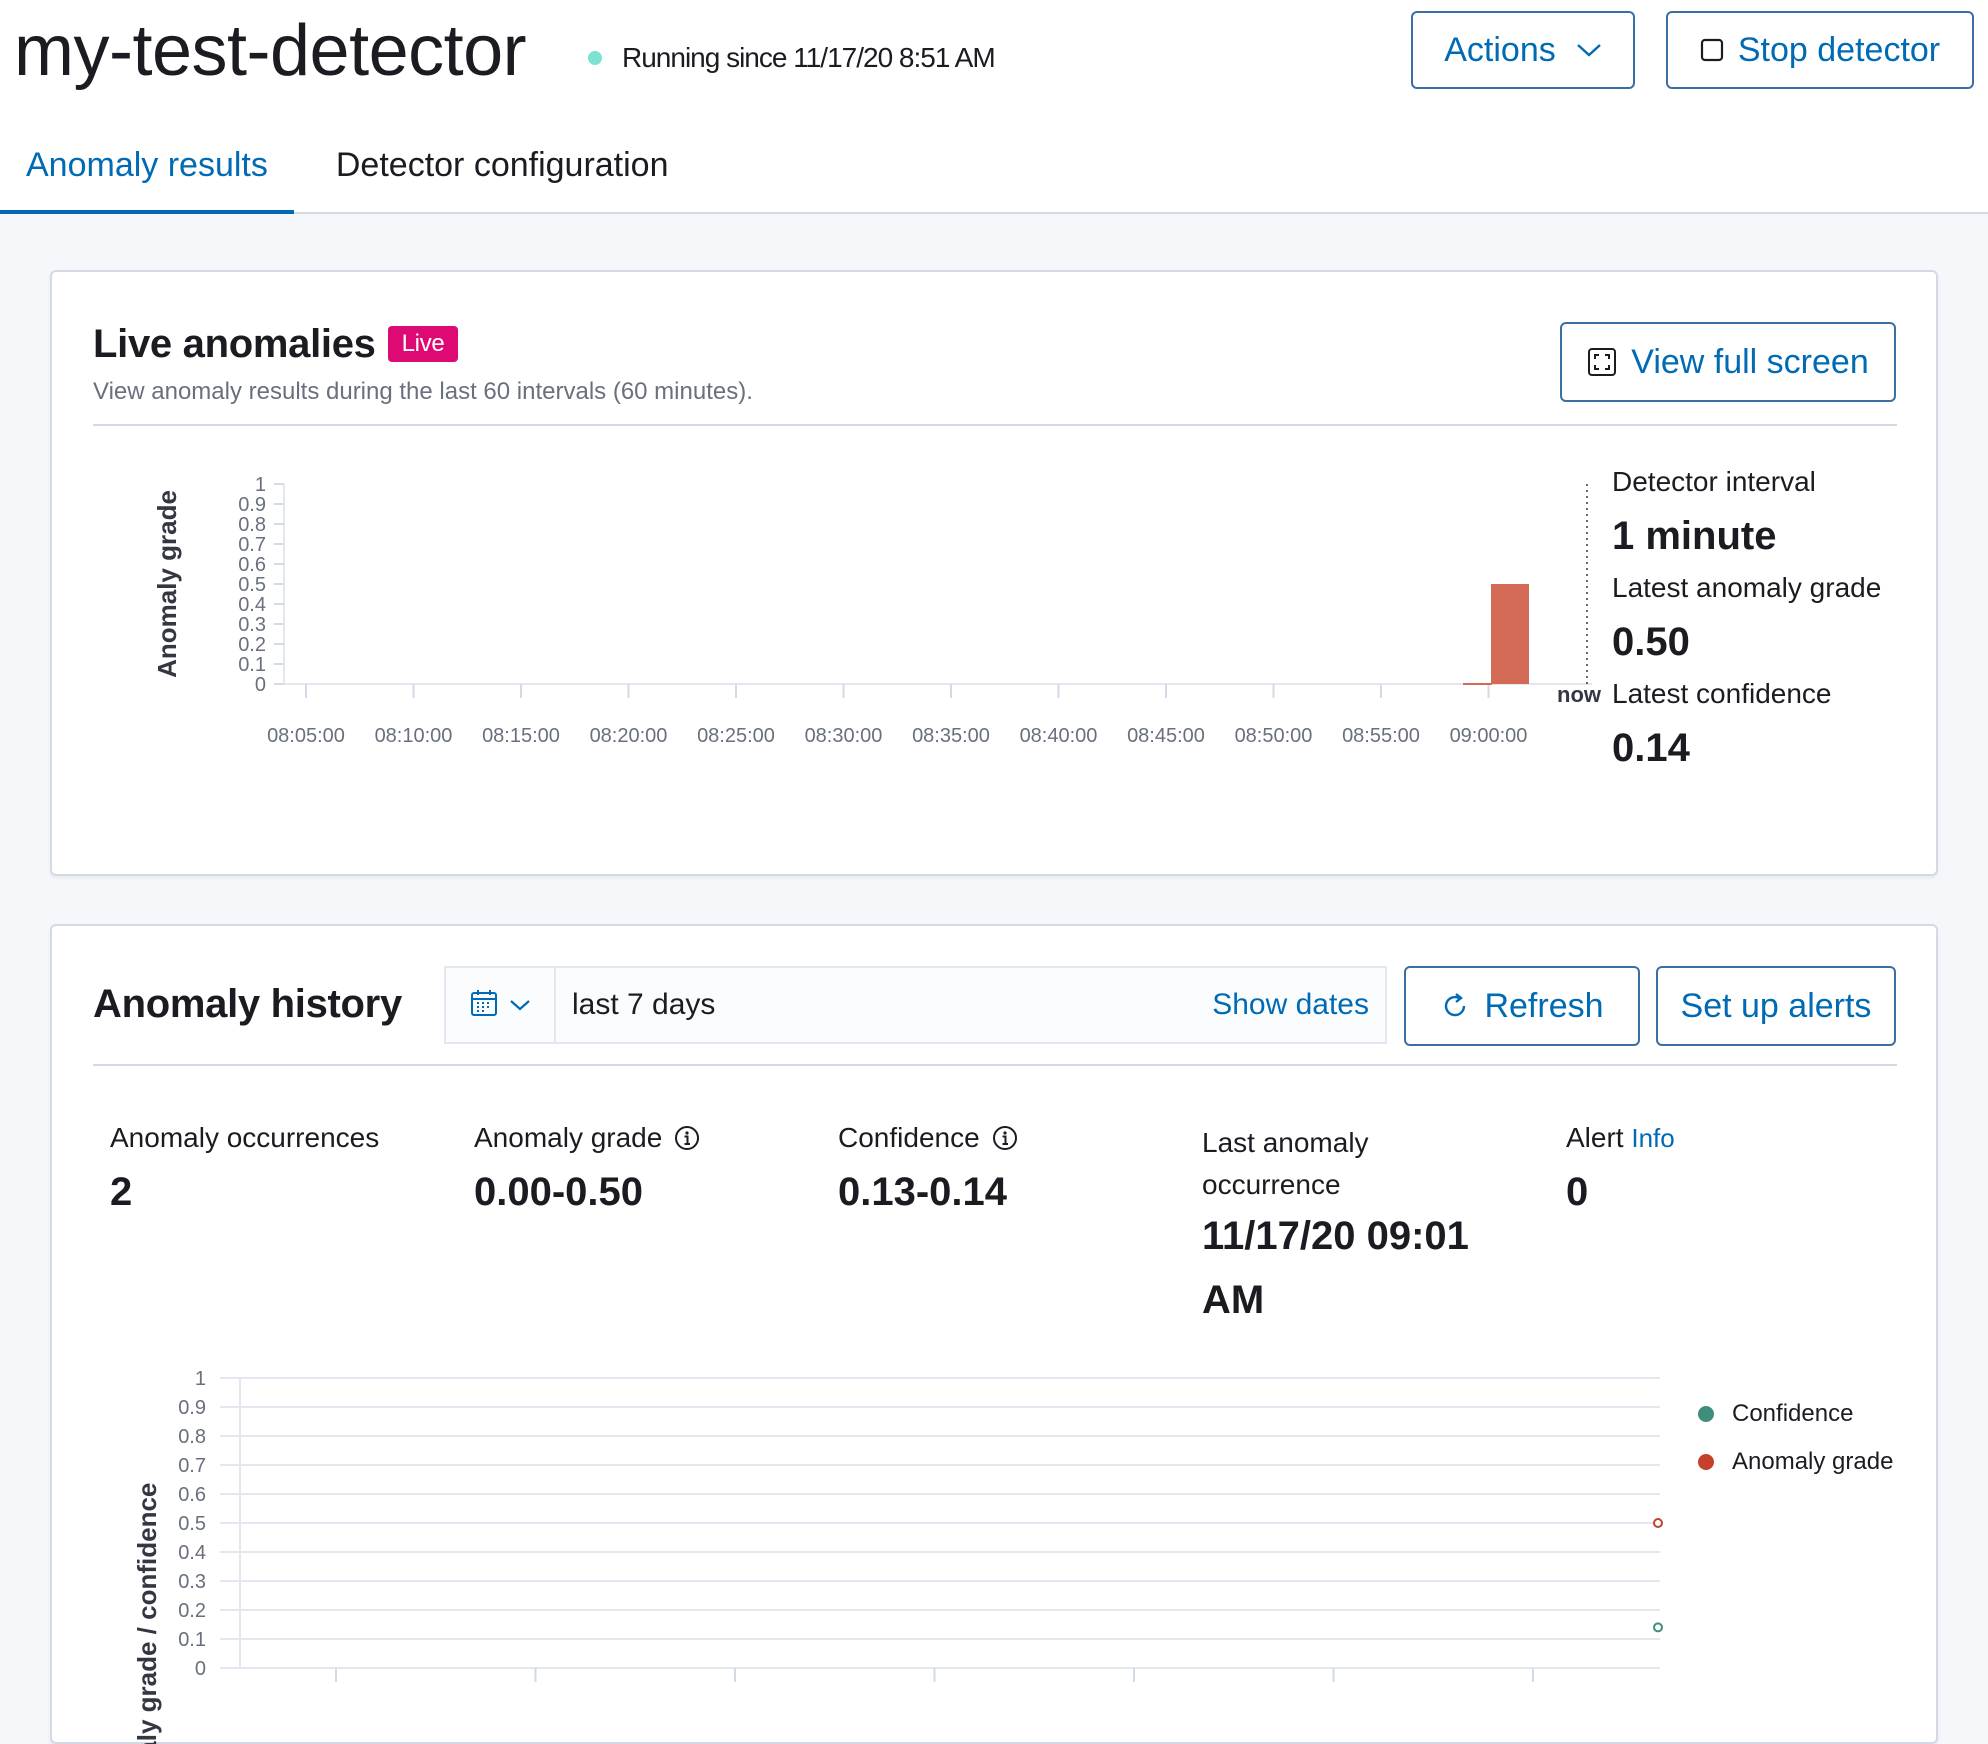 The height and width of the screenshot is (1744, 1988). I want to click on x-tick-label: 08:50:00, so click(1274, 736).